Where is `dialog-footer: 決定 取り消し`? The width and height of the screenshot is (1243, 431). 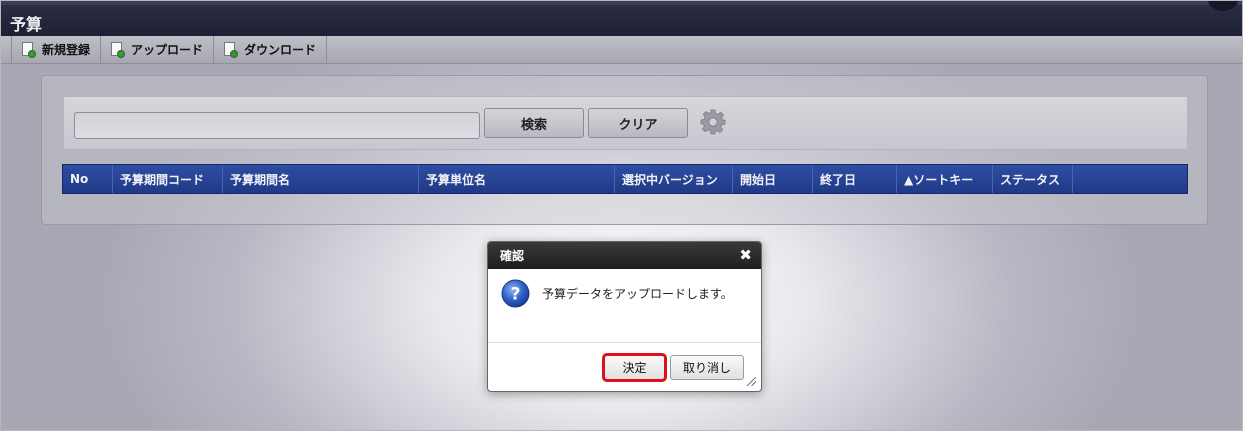
dialog-footer: 決定 取り消し is located at coordinates (624, 367).